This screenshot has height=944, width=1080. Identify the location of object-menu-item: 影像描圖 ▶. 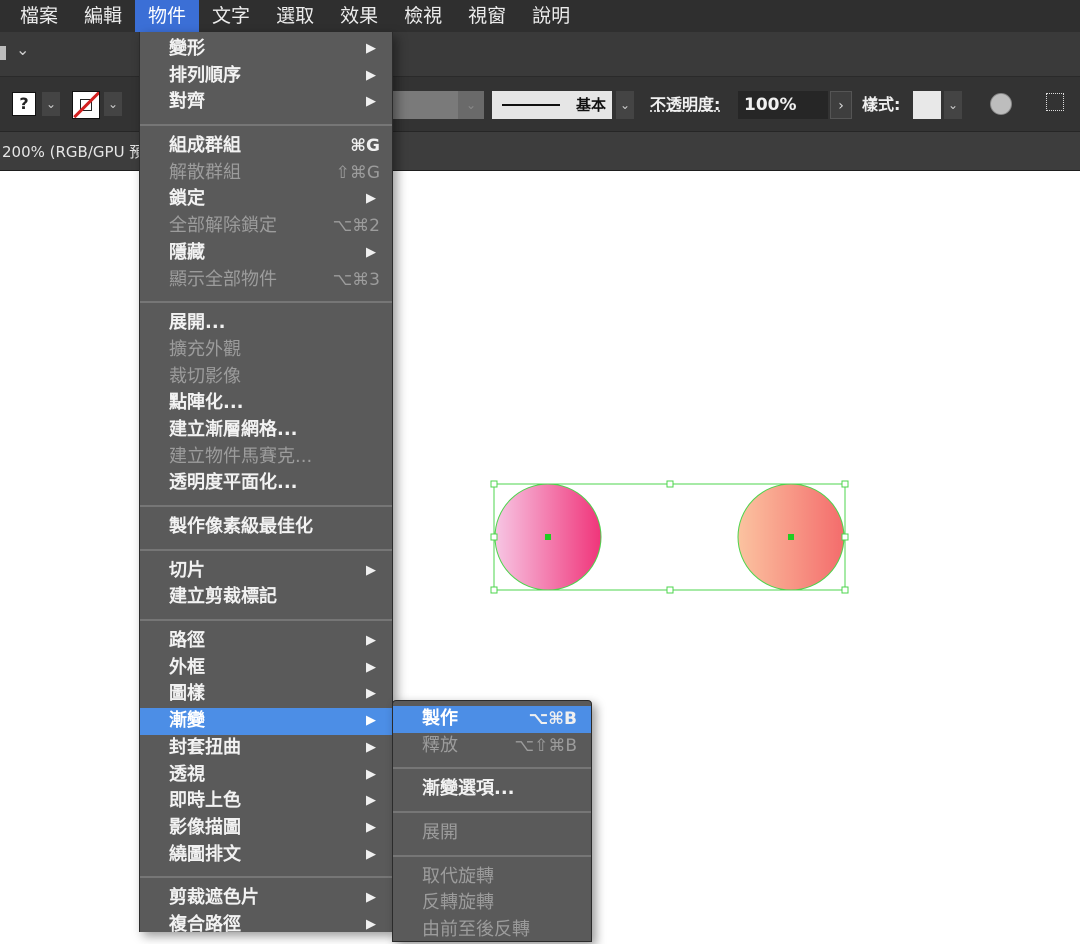
(266, 828).